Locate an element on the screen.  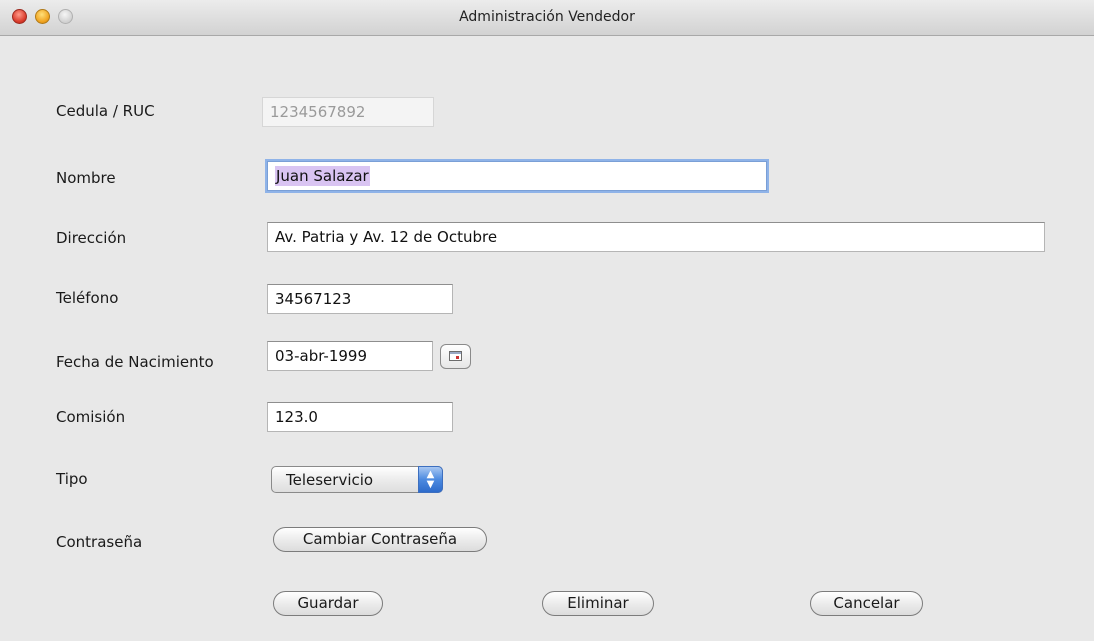
tipo-select: Teleservicio ▲ ▼ is located at coordinates (357, 479).